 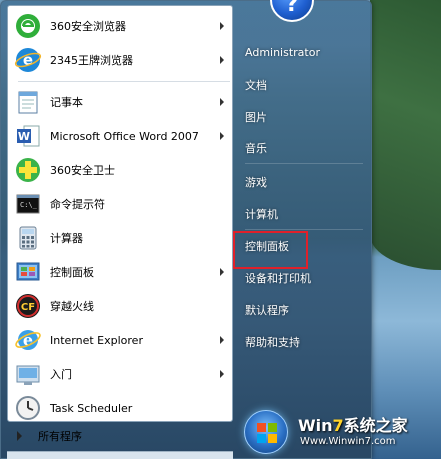 What do you see at coordinates (303, 148) in the screenshot?
I see `right-item-music: 音乐` at bounding box center [303, 148].